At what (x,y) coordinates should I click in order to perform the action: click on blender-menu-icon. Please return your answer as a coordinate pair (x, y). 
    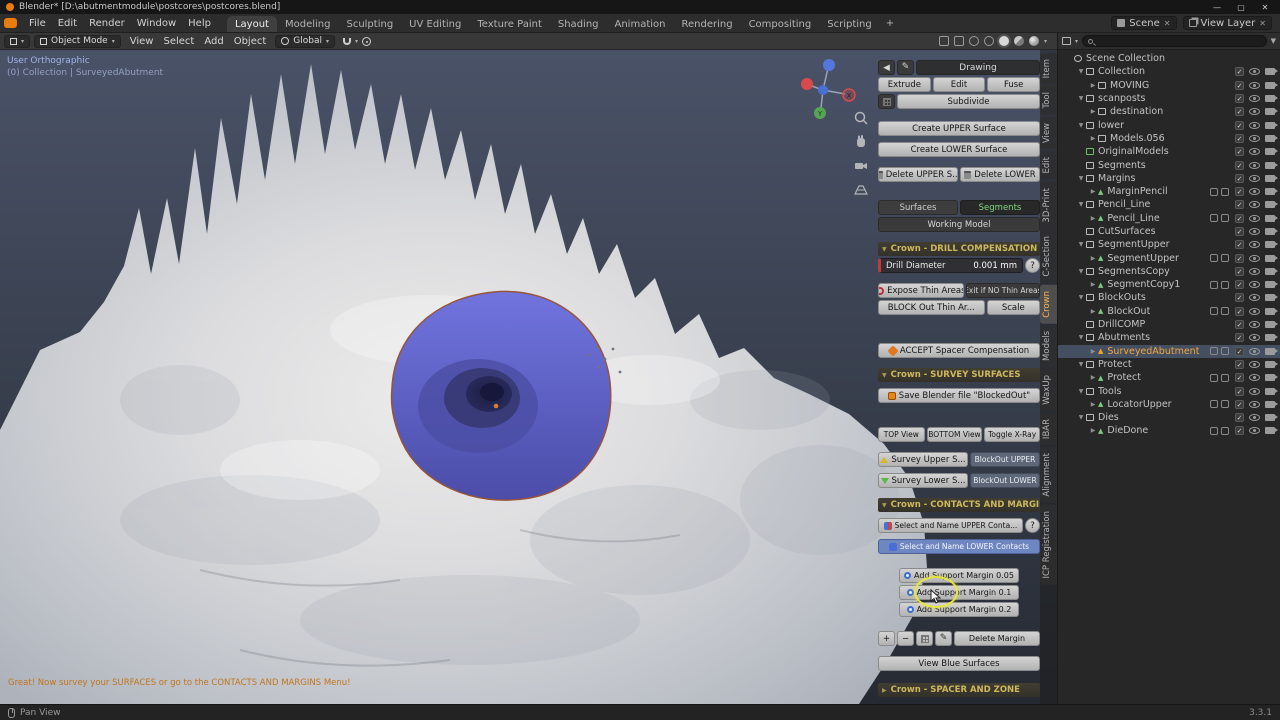
    Looking at the image, I should click on (10, 23).